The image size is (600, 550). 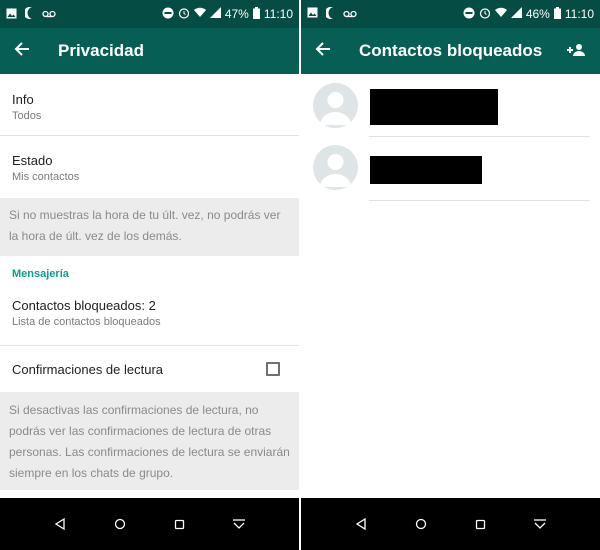 What do you see at coordinates (27, 116) in the screenshot?
I see `info-value: Todos` at bounding box center [27, 116].